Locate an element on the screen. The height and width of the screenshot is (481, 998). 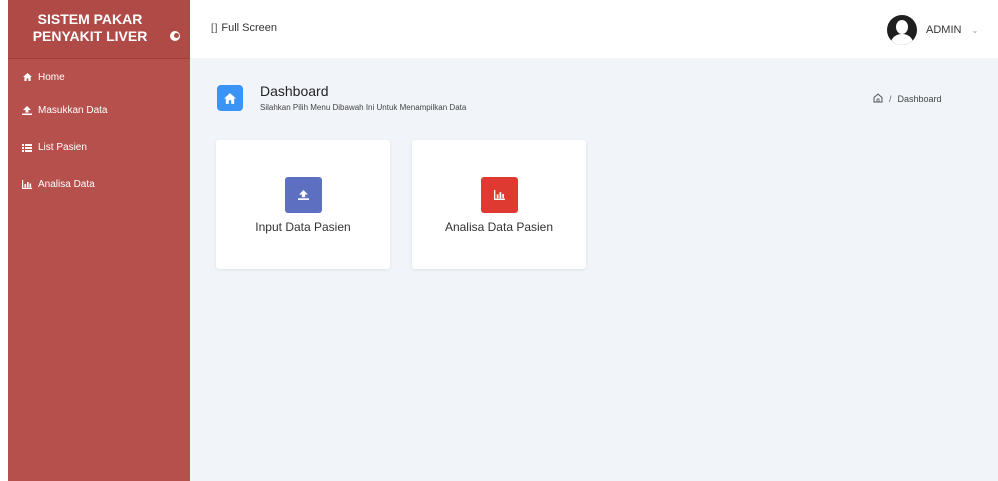
sidebar-item-masukkan-data: Masukkan Data is located at coordinates (99, 110).